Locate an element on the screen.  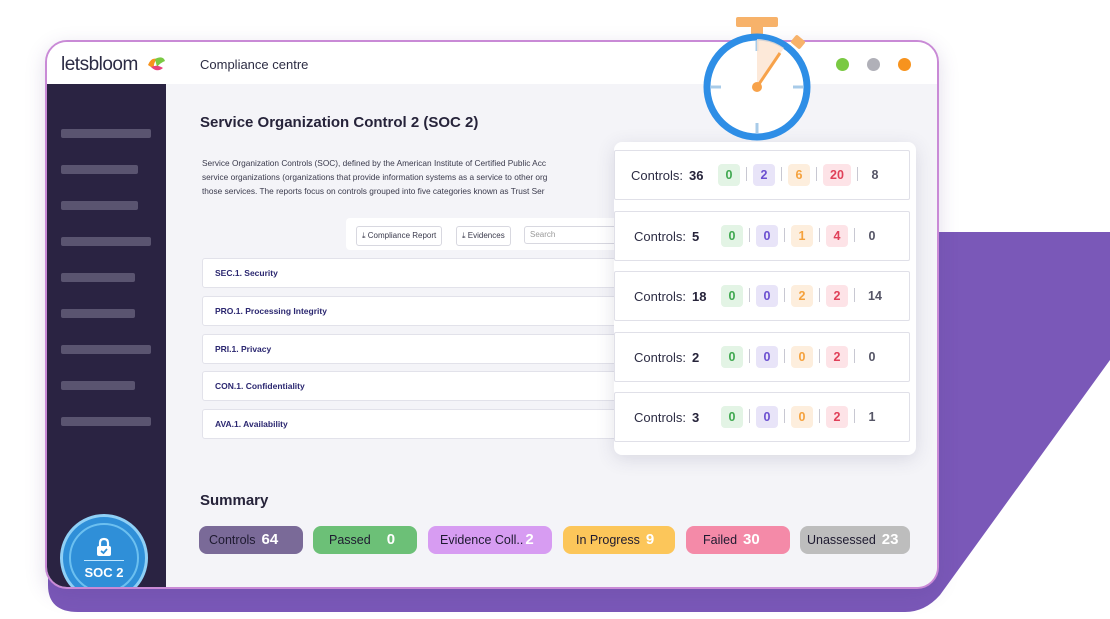
category-row-availability: AVA.1. Availability is located at coordinates (422, 424).